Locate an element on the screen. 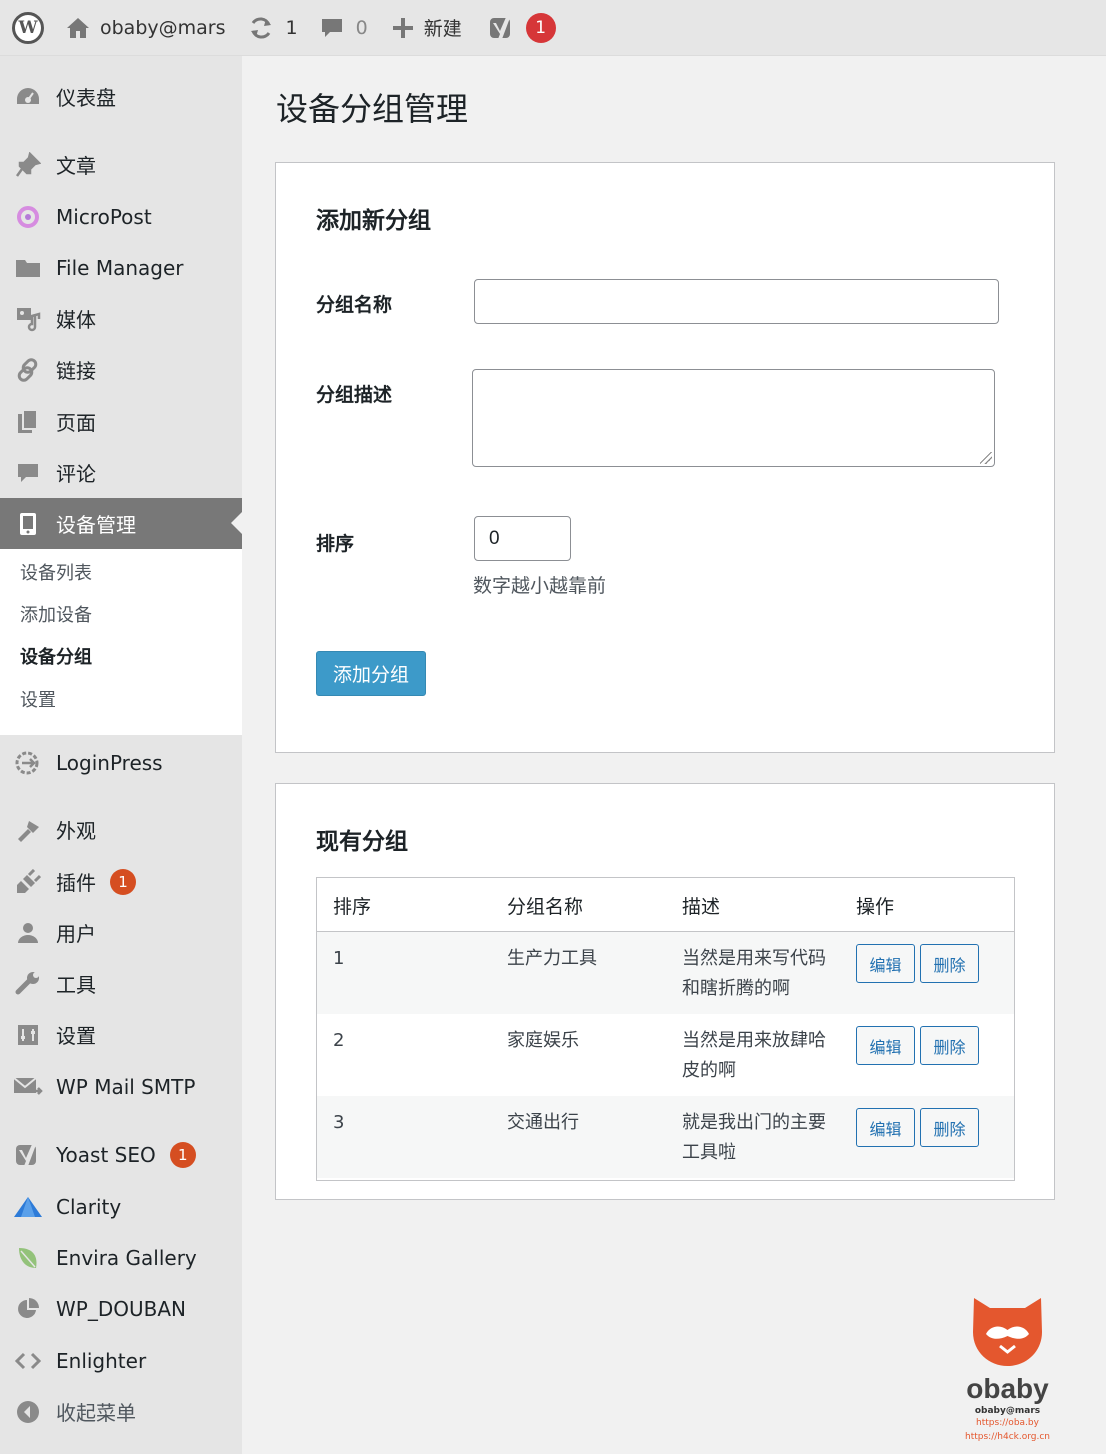  menu-label: File Manager is located at coordinates (120, 267).